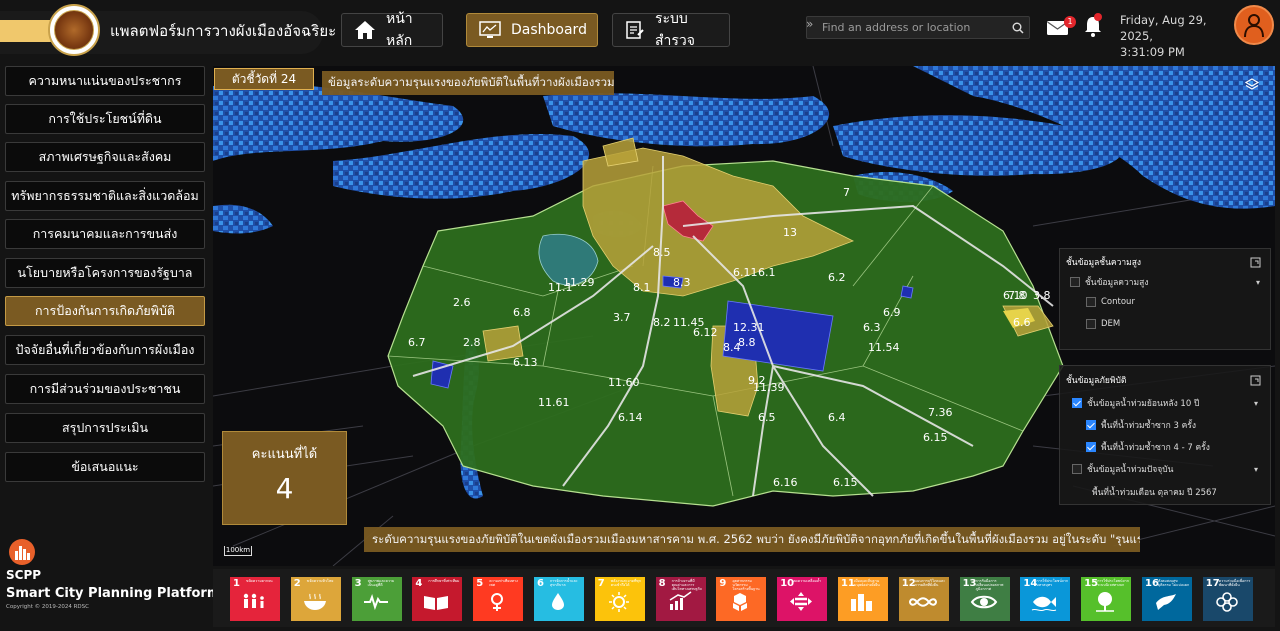 This screenshot has width=1280, height=631. Describe the element at coordinates (498, 599) in the screenshot. I see `sdg-tile-5: 5 ความเท่าเทียมทางเพศ` at that location.